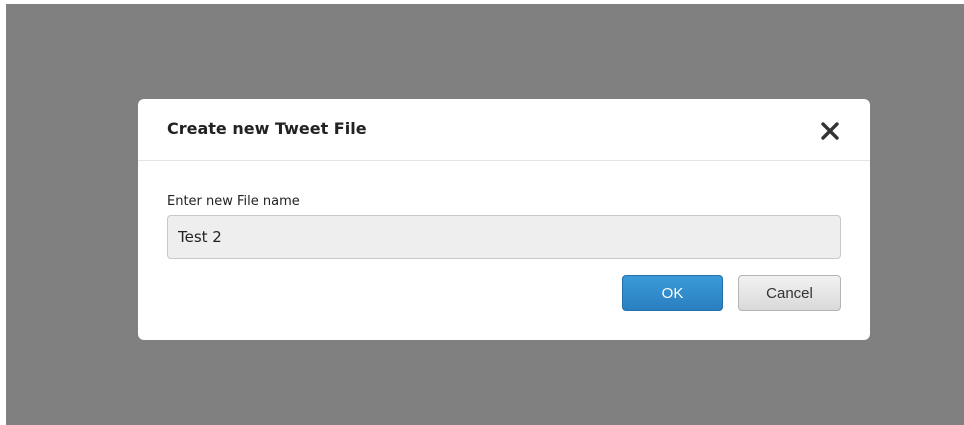  I want to click on ok-button: OK, so click(672, 293).